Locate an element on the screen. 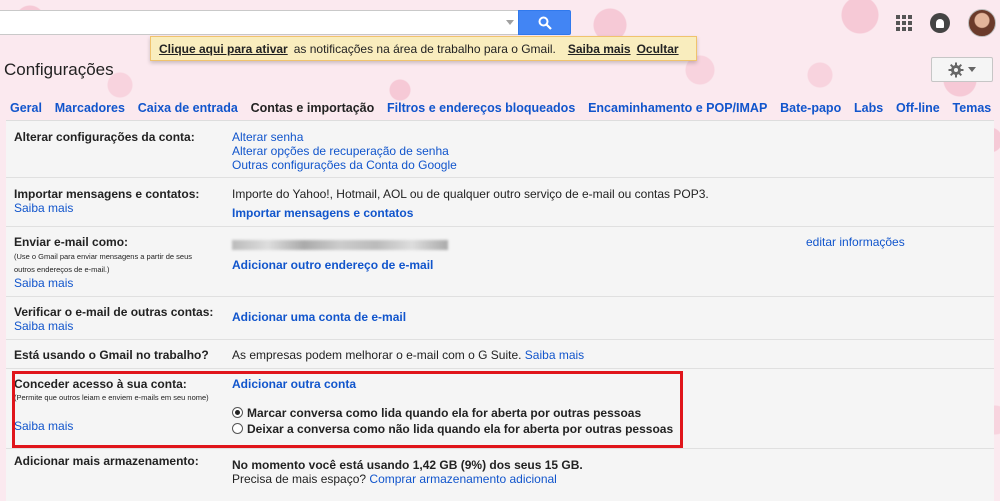 This screenshot has height=501, width=1000. settings-gear-button is located at coordinates (962, 69).